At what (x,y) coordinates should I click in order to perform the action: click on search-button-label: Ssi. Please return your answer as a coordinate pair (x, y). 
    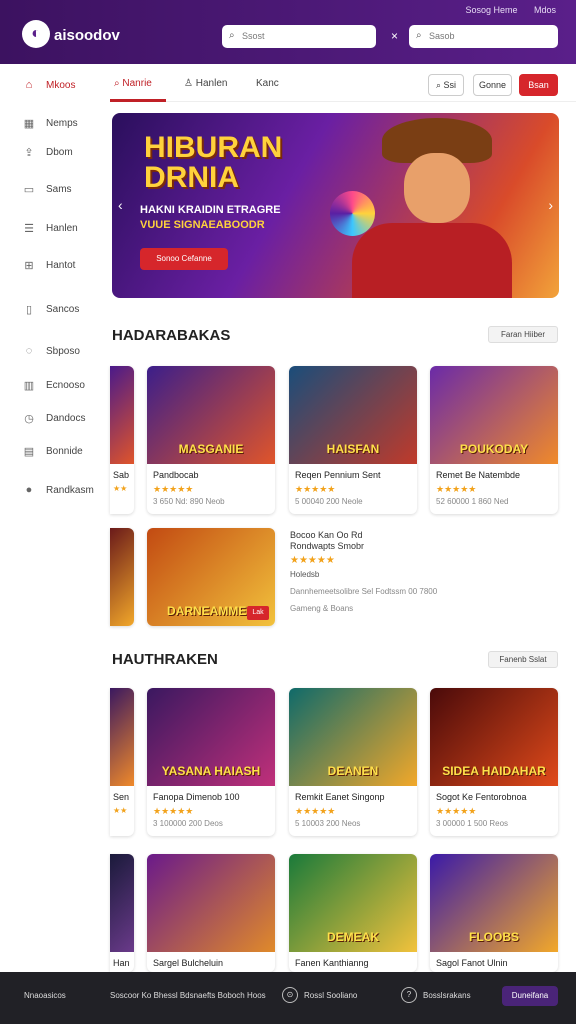
    Looking at the image, I should click on (450, 85).